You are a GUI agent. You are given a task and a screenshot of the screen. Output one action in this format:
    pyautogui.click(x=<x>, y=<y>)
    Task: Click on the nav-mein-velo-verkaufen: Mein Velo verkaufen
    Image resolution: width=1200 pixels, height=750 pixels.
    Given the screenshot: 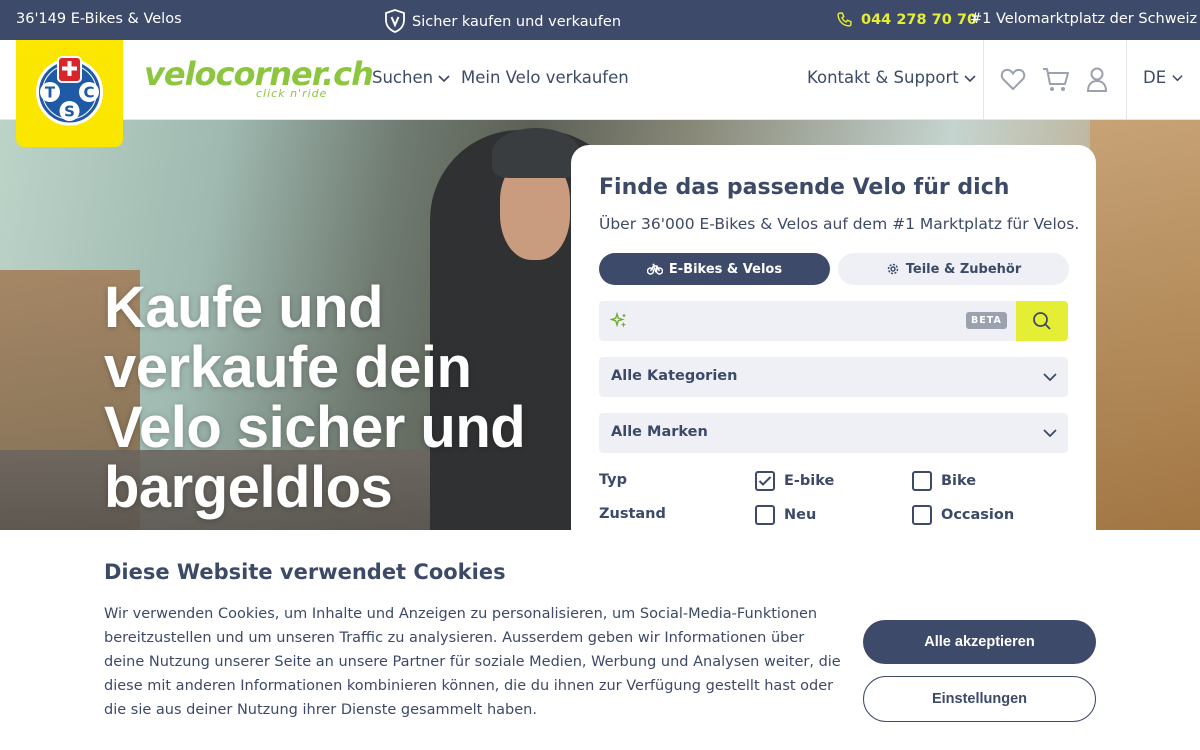 What is the action you would take?
    pyautogui.click(x=545, y=77)
    